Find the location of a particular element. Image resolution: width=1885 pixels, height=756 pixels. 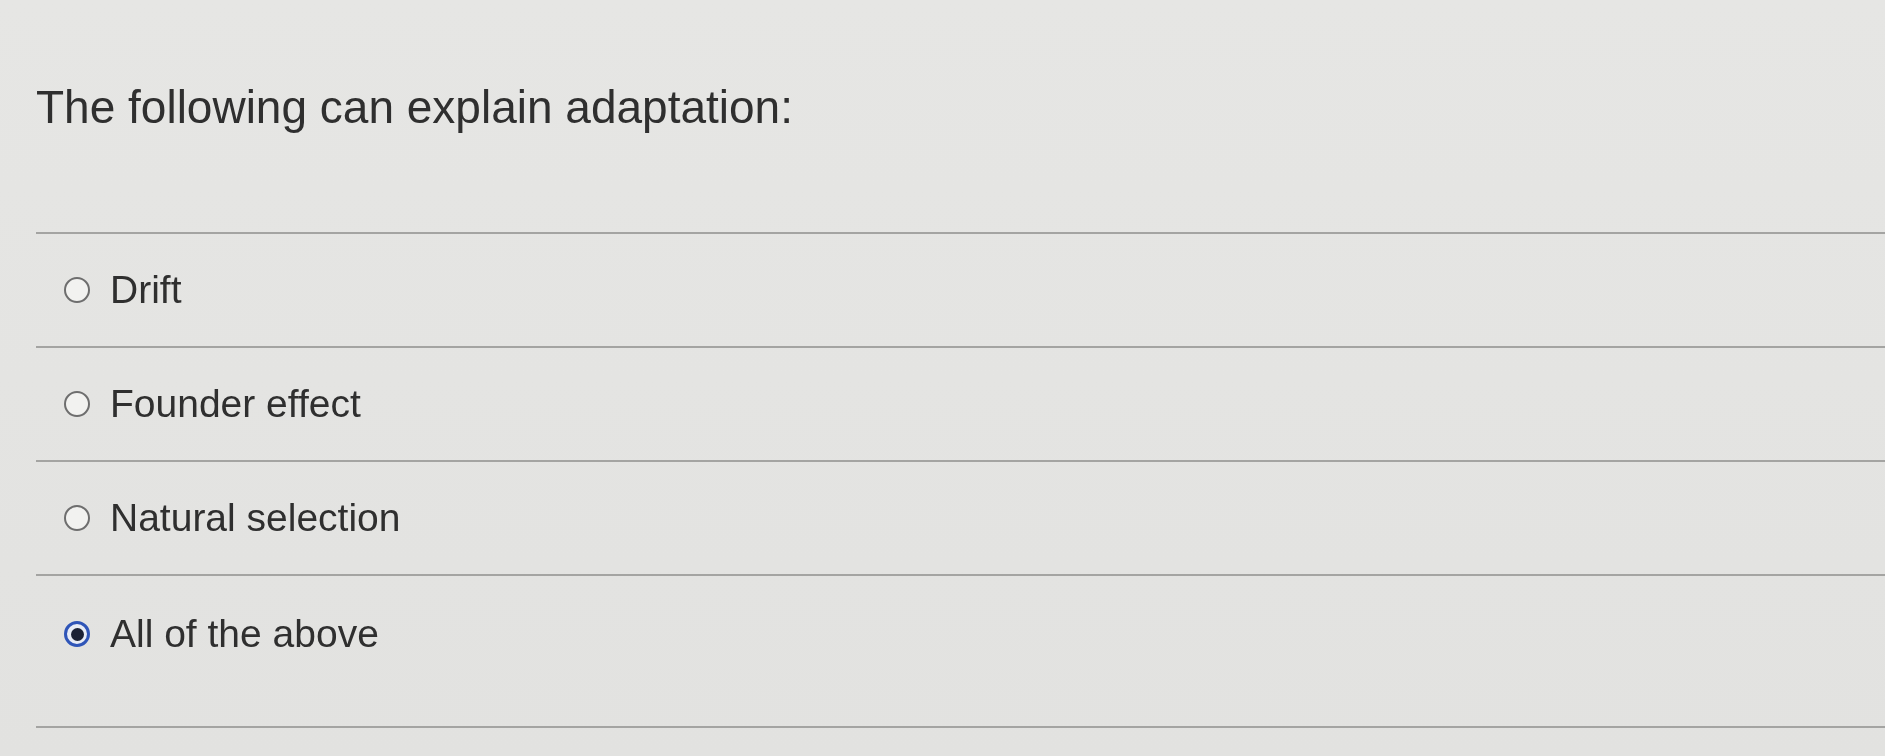

option-label: Drift is located at coordinates (146, 290).